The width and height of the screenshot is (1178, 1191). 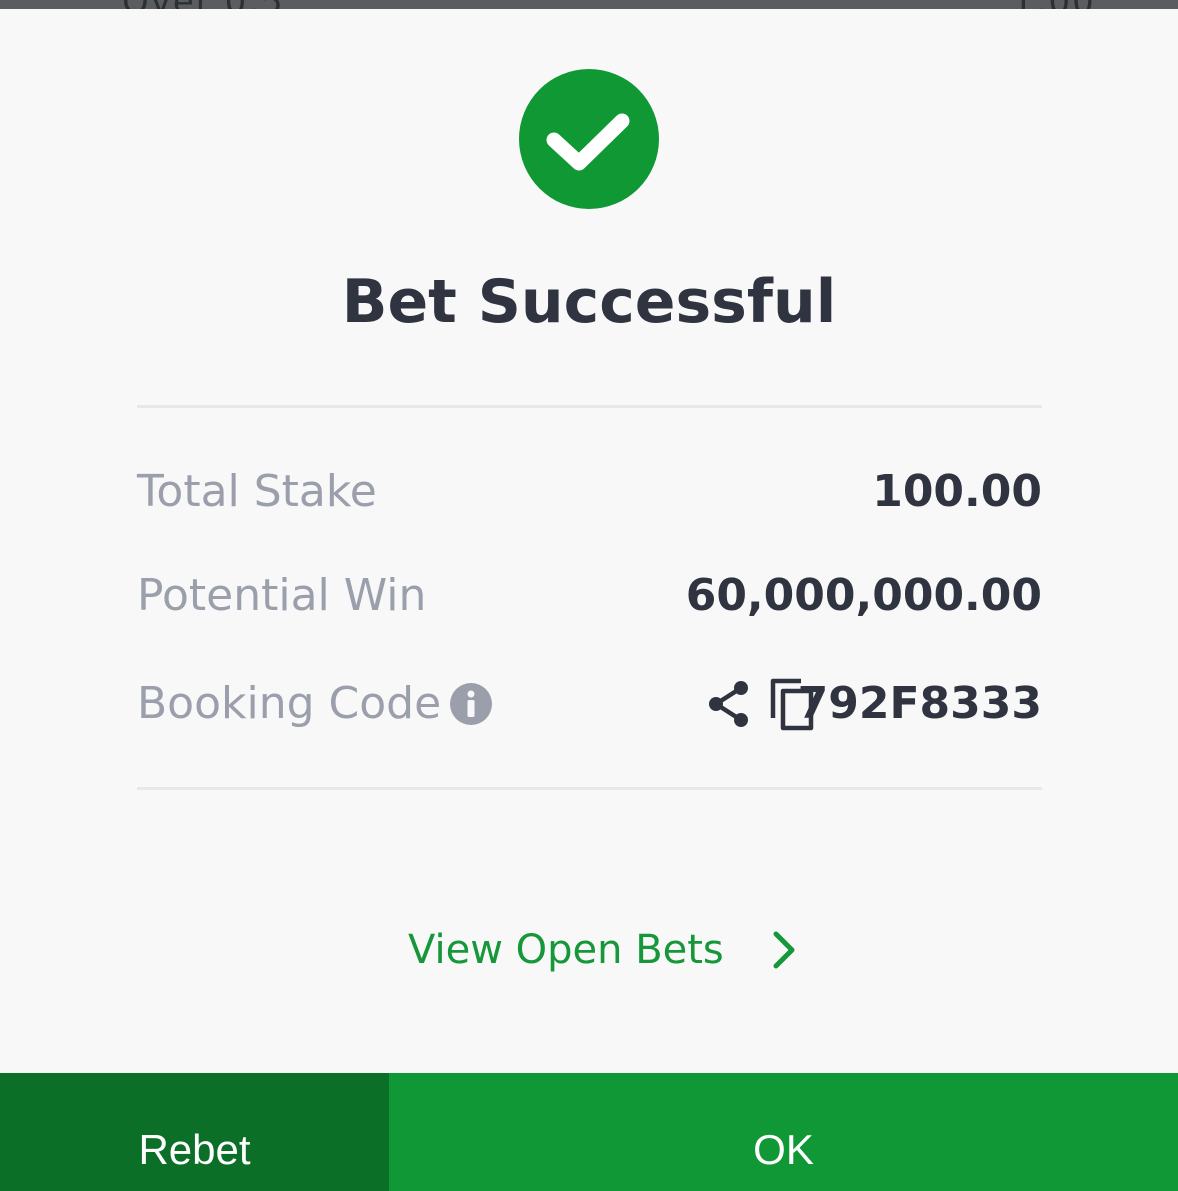 I want to click on potential-win-row: Potential Win 60,000,000.00, so click(x=589, y=596).